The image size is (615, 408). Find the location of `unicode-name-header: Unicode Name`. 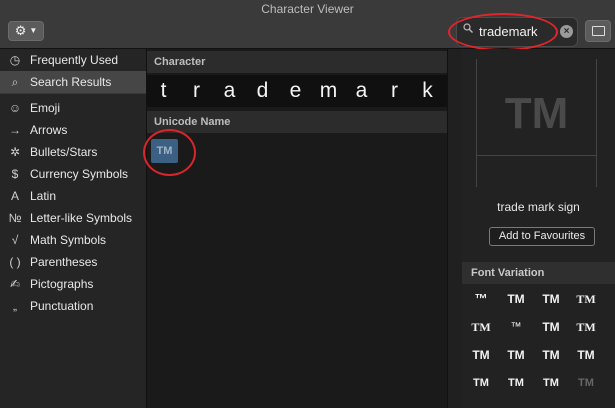

unicode-name-header: Unicode Name is located at coordinates (297, 122).